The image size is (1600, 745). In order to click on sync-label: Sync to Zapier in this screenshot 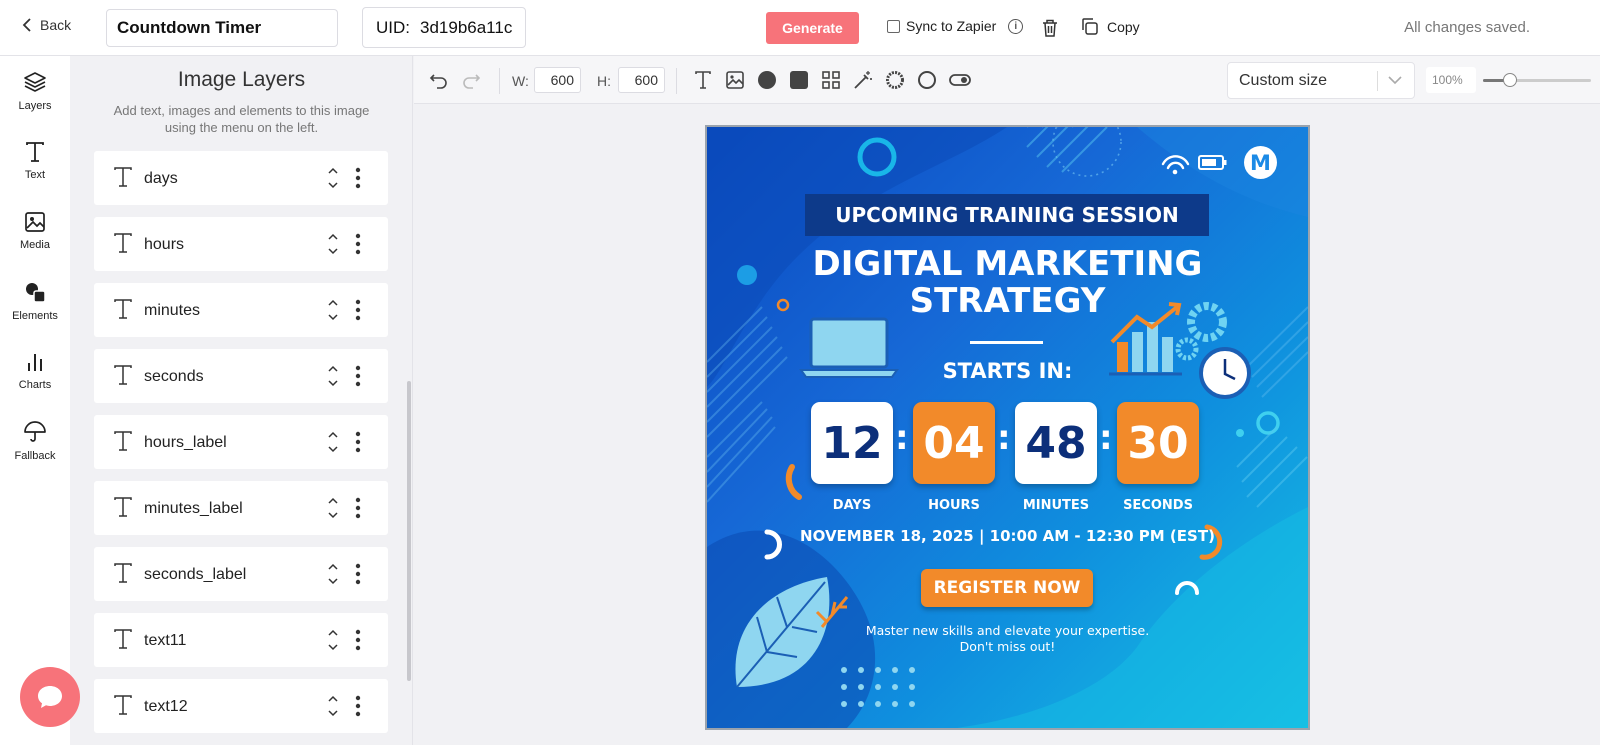, I will do `click(951, 26)`.